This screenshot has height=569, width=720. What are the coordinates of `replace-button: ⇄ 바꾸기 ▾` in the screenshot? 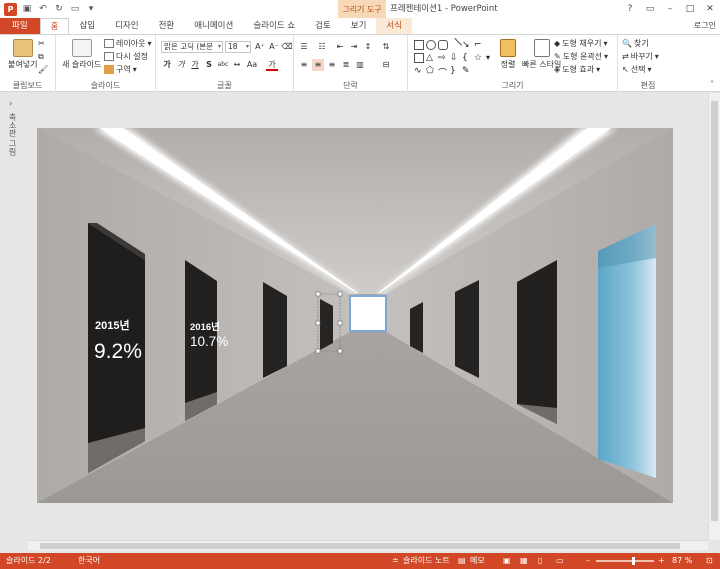 It's located at (640, 56).